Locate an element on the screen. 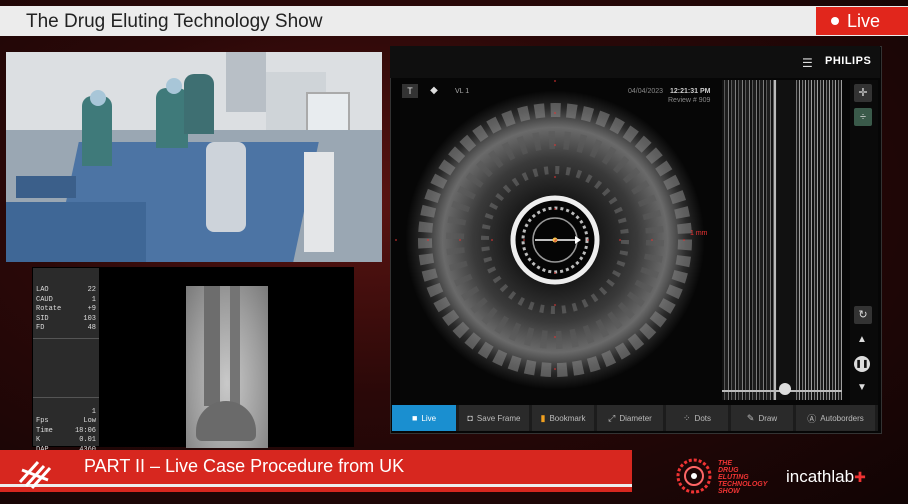 This screenshot has width=908, height=504. menu-icon: ☰ is located at coordinates (807, 63).